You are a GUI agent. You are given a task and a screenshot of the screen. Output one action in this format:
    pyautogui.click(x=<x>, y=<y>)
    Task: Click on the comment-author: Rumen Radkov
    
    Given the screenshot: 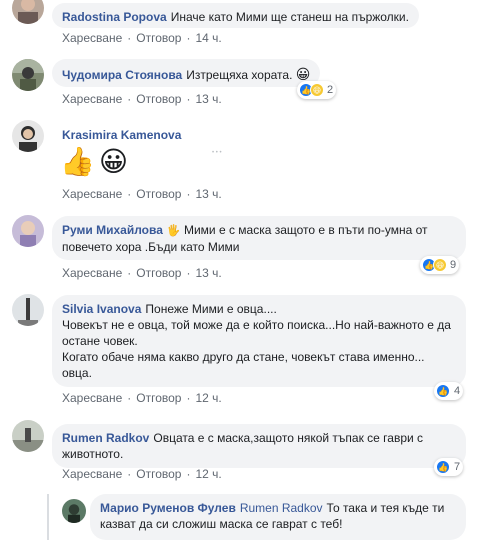 What is the action you would take?
    pyautogui.click(x=105, y=438)
    